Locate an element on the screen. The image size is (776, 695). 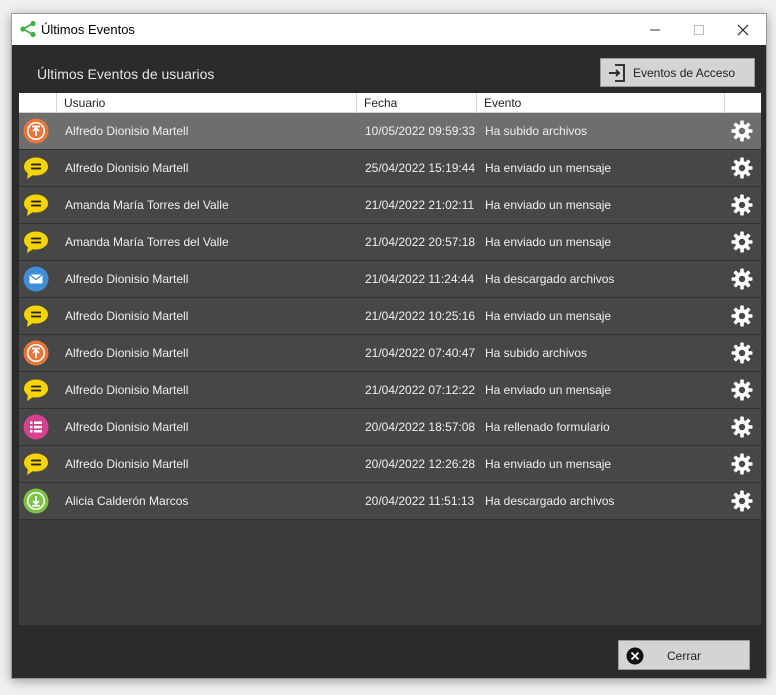
icon-column-header is located at coordinates (38, 103).